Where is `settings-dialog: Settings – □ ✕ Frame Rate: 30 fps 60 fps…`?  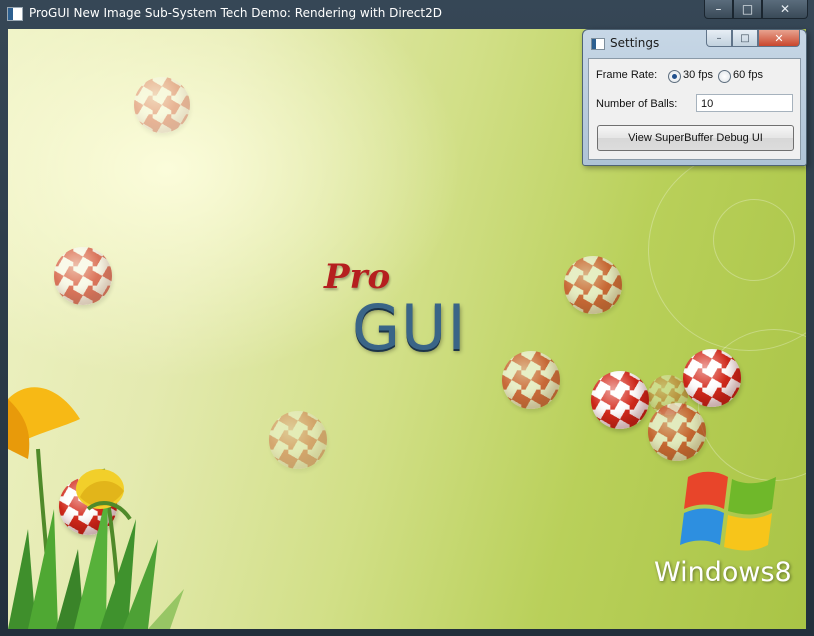 settings-dialog: Settings – □ ✕ Frame Rate: 30 fps 60 fps… is located at coordinates (694, 97).